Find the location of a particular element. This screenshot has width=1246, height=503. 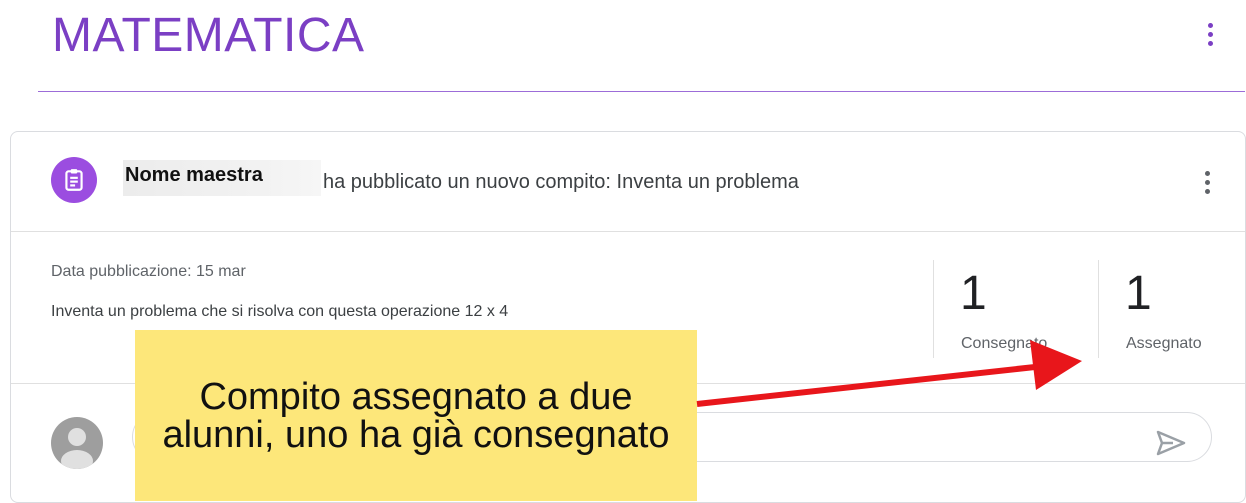

class-menu-button is located at coordinates (1210, 34).